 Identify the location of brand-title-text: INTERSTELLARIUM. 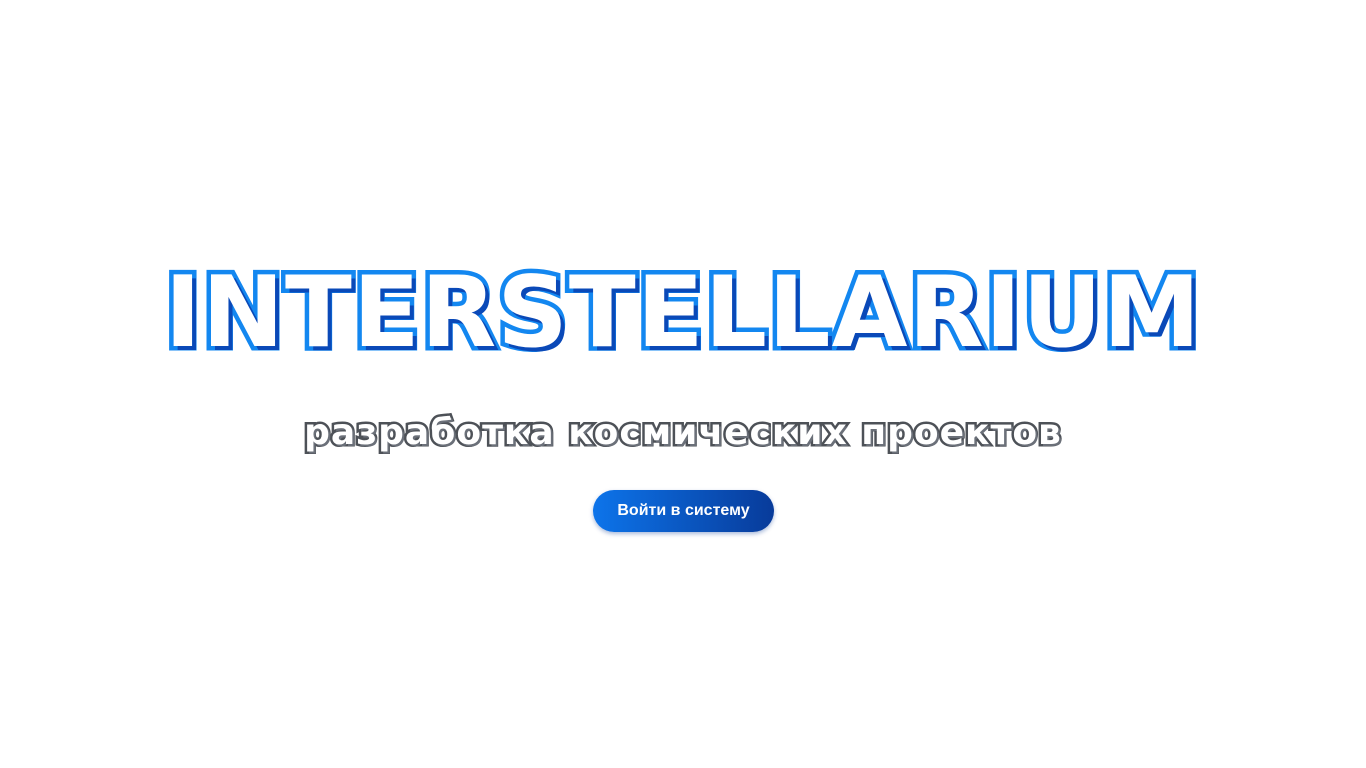
(682, 313).